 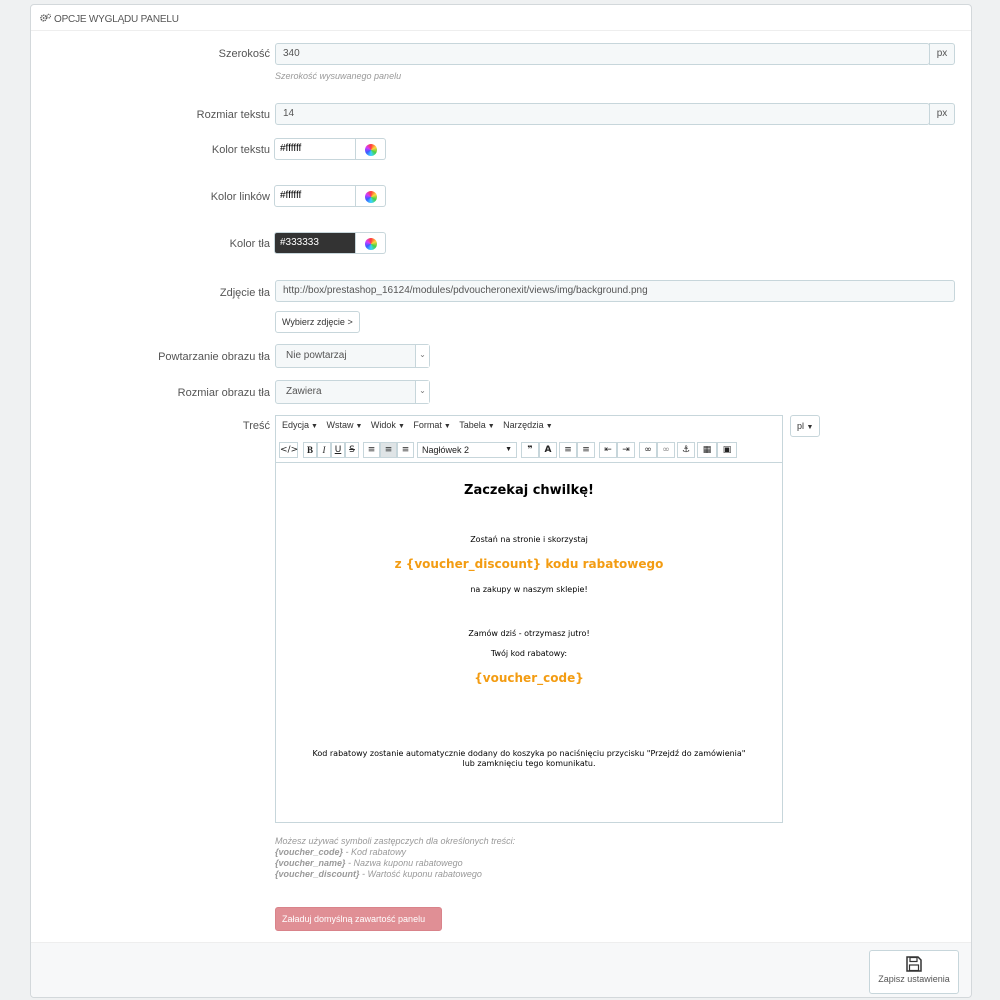 What do you see at coordinates (388, 450) in the screenshot?
I see `align-center-icon: ≡` at bounding box center [388, 450].